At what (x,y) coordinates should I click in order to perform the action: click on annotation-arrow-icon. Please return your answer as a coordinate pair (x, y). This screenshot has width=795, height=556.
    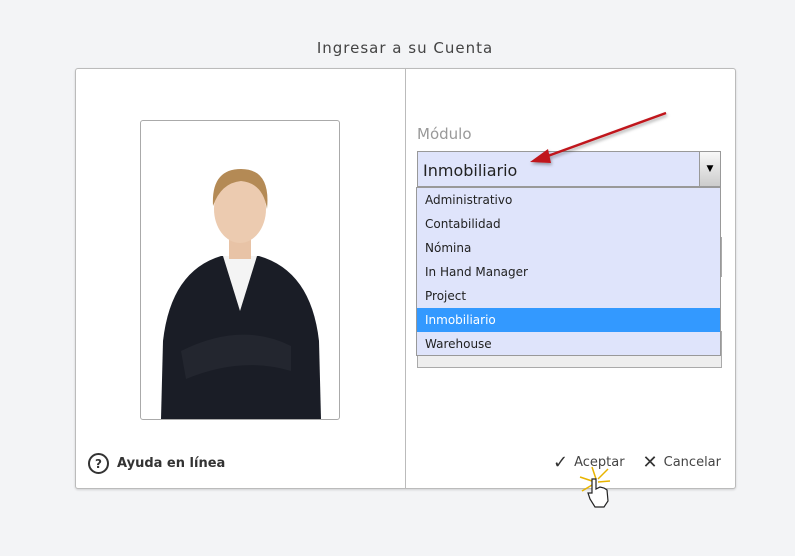
    Looking at the image, I should click on (598, 137).